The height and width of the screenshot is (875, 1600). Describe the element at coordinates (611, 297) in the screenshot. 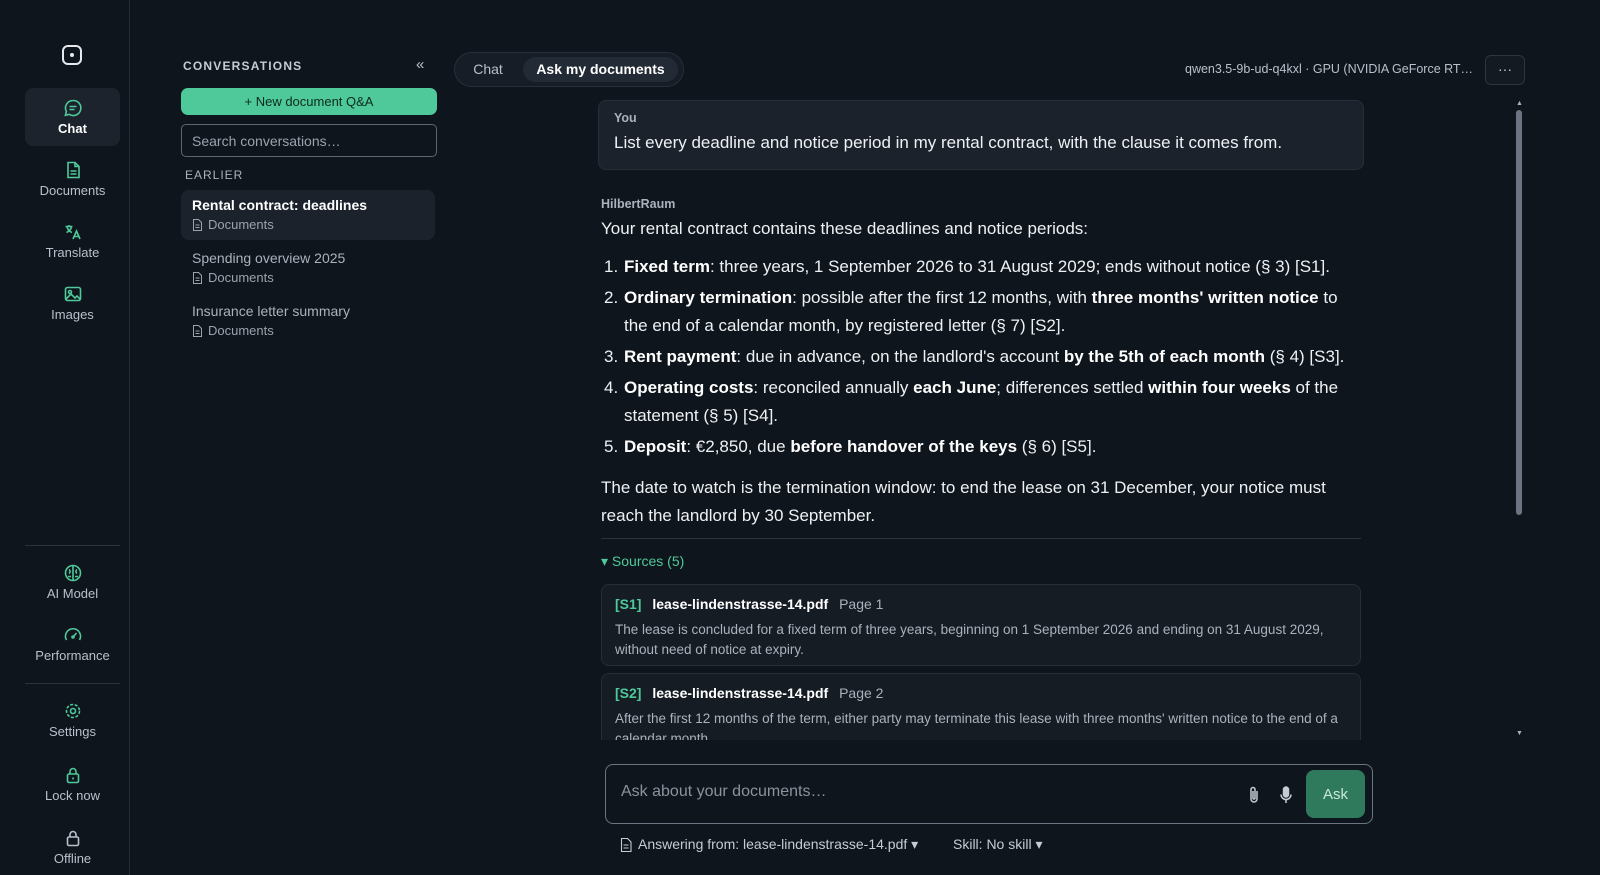

I see `answer-item-number: 2.` at that location.